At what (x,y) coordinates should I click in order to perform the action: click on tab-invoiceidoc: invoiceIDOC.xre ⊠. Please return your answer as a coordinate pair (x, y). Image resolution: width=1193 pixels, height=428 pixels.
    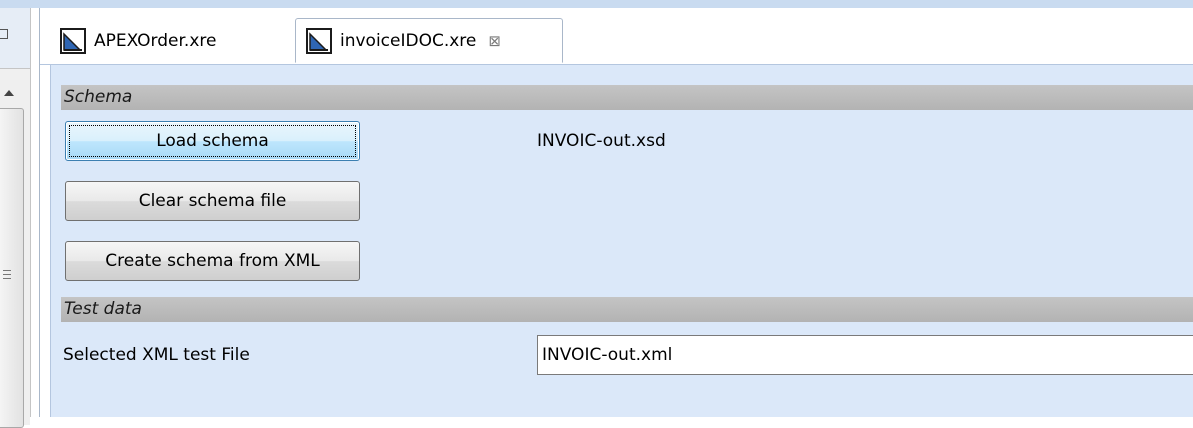
    Looking at the image, I should click on (429, 40).